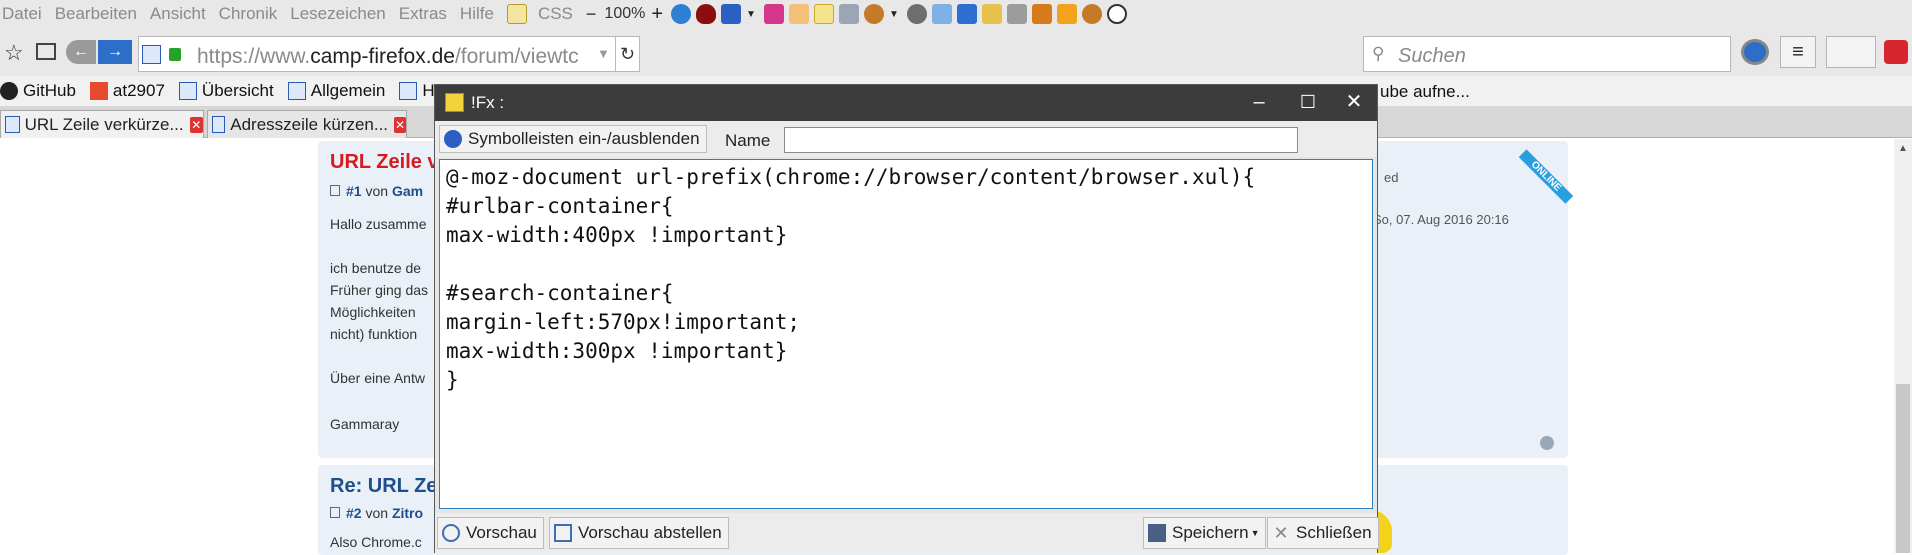 This screenshot has width=1912, height=555. Describe the element at coordinates (9, 91) in the screenshot. I see `github-icon` at that location.